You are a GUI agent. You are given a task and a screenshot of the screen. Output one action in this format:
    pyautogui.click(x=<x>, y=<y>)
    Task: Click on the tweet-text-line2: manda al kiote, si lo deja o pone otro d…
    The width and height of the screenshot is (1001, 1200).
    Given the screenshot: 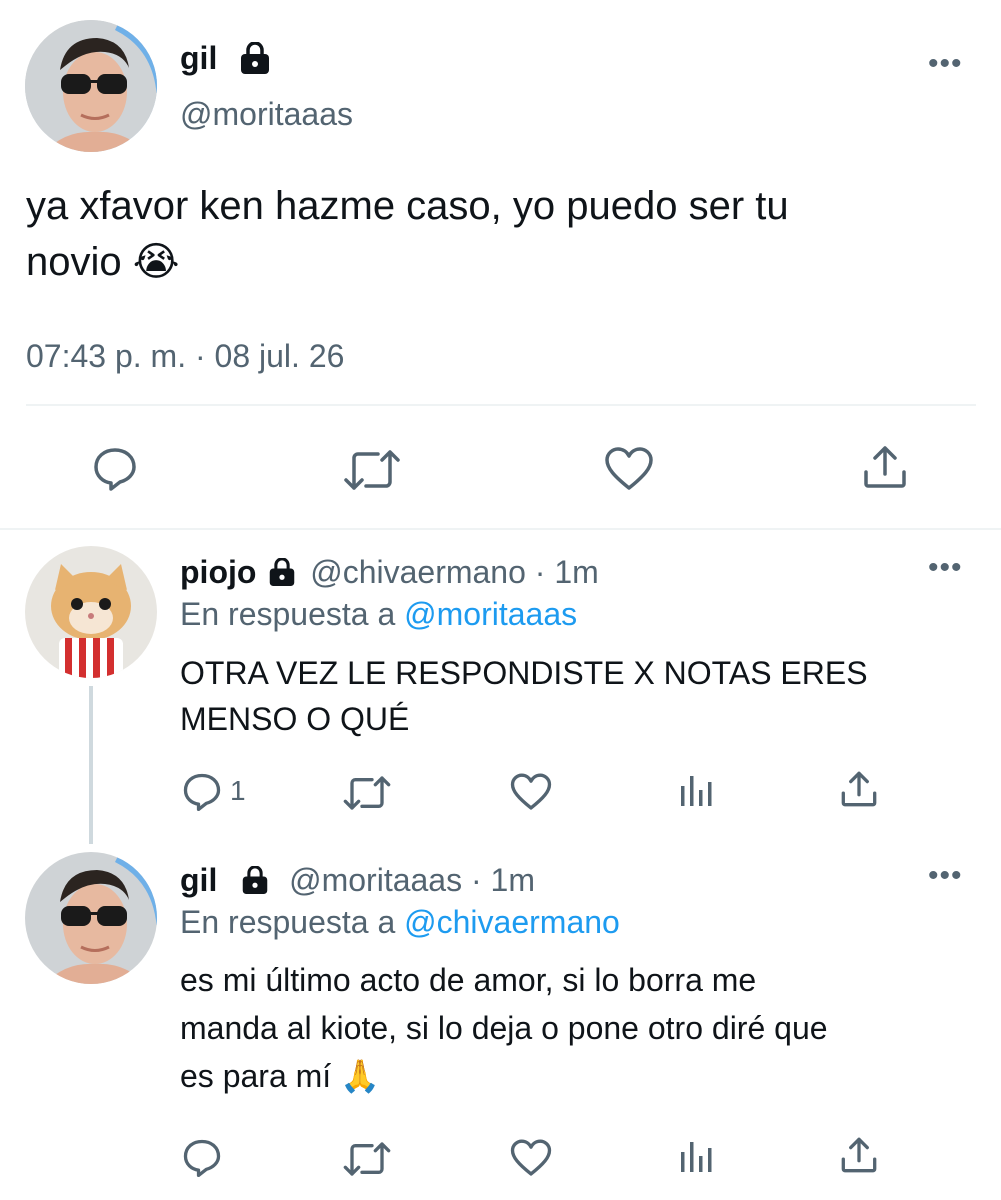 What is the action you would take?
    pyautogui.click(x=504, y=1028)
    